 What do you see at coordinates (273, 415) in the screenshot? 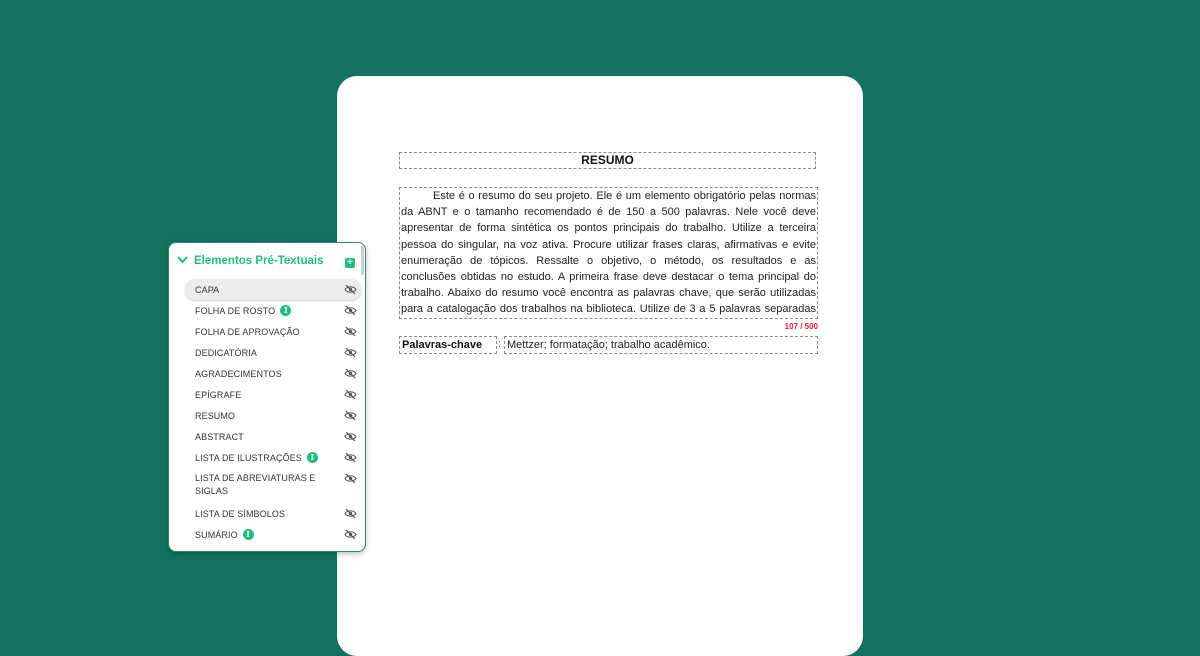
I see `sidebar-item: RESUMO` at bounding box center [273, 415].